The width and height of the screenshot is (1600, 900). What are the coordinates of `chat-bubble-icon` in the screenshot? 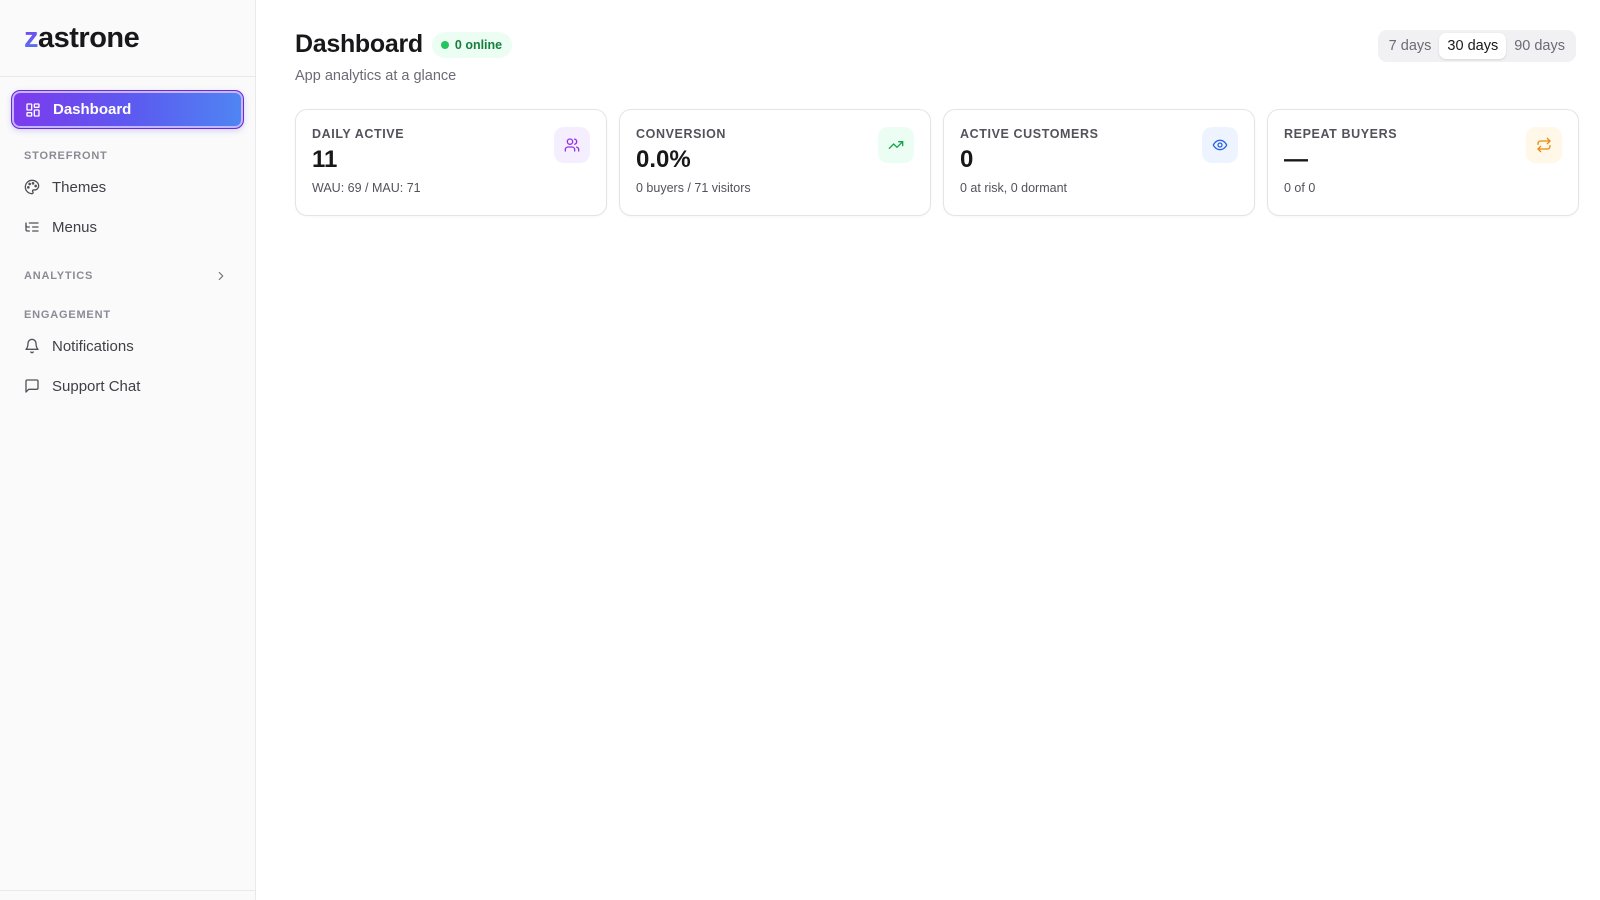 It's located at (32, 386).